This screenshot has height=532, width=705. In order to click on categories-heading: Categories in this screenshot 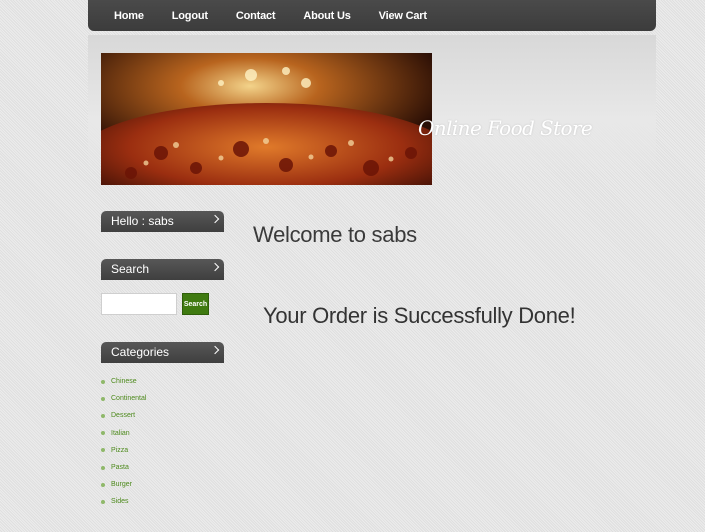, I will do `click(162, 352)`.